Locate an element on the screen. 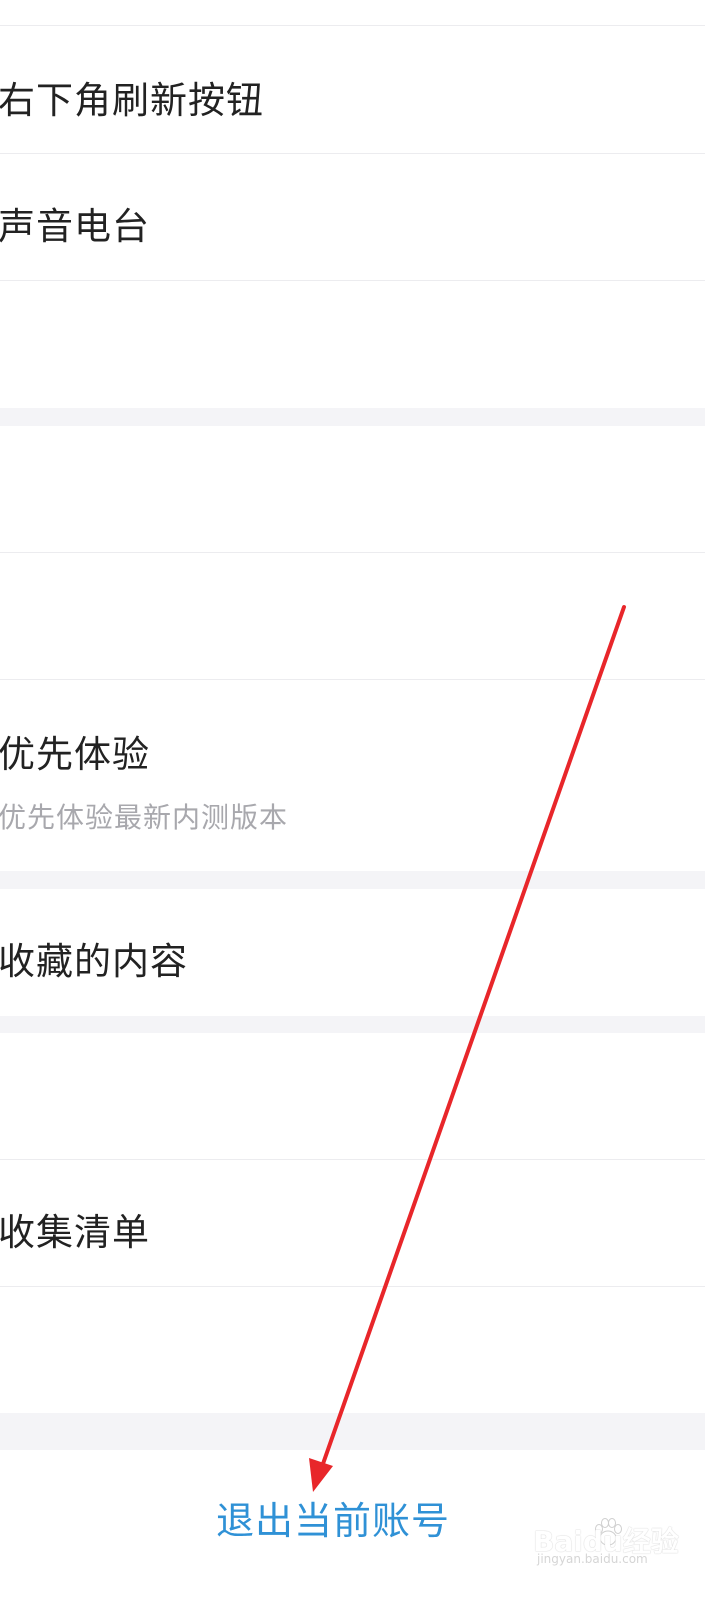  settings-row-sublabel: 优先体验最新内测版本 is located at coordinates (144, 817).